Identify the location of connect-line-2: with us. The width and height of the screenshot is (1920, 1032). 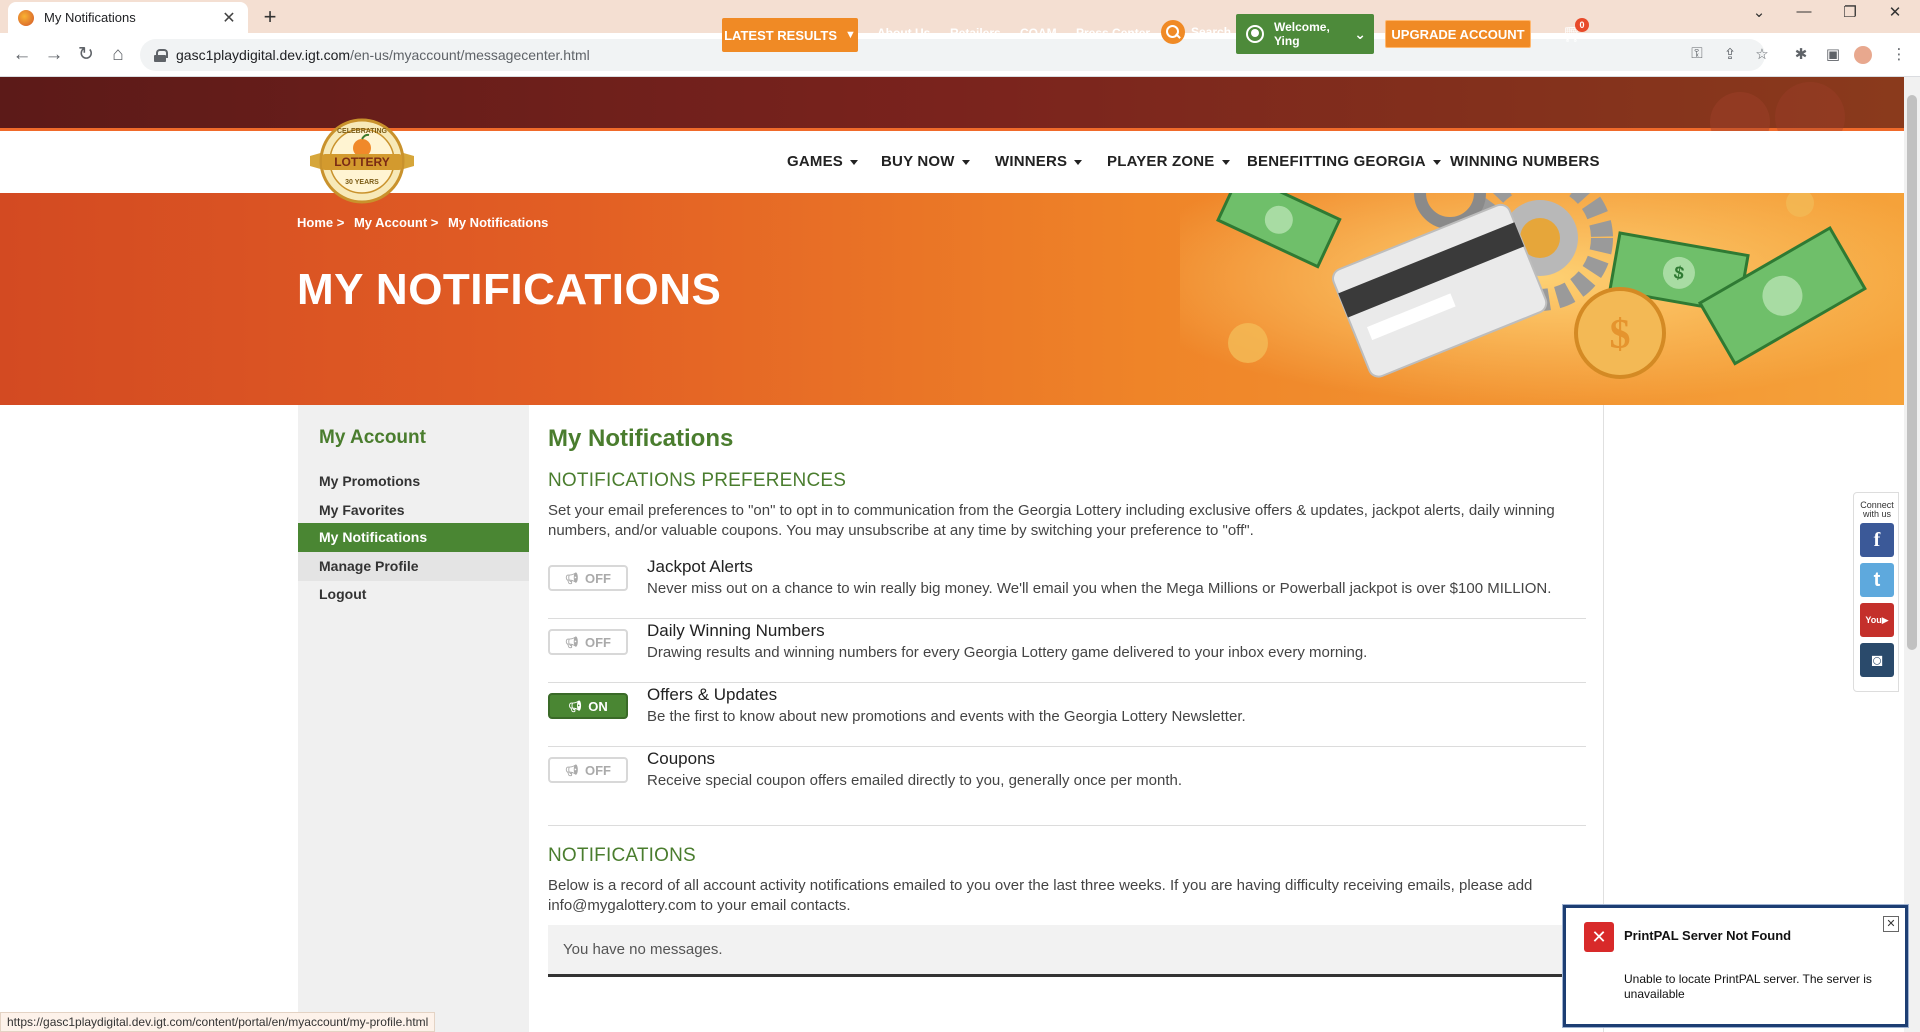
(1876, 514).